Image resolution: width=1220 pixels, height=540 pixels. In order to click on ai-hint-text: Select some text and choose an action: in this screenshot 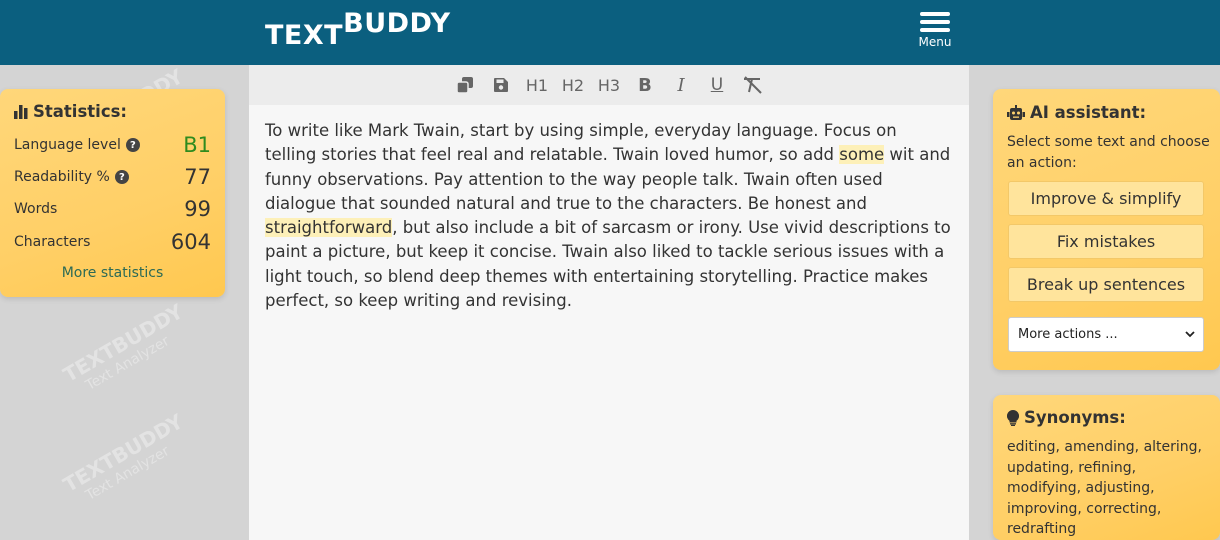, I will do `click(1108, 152)`.